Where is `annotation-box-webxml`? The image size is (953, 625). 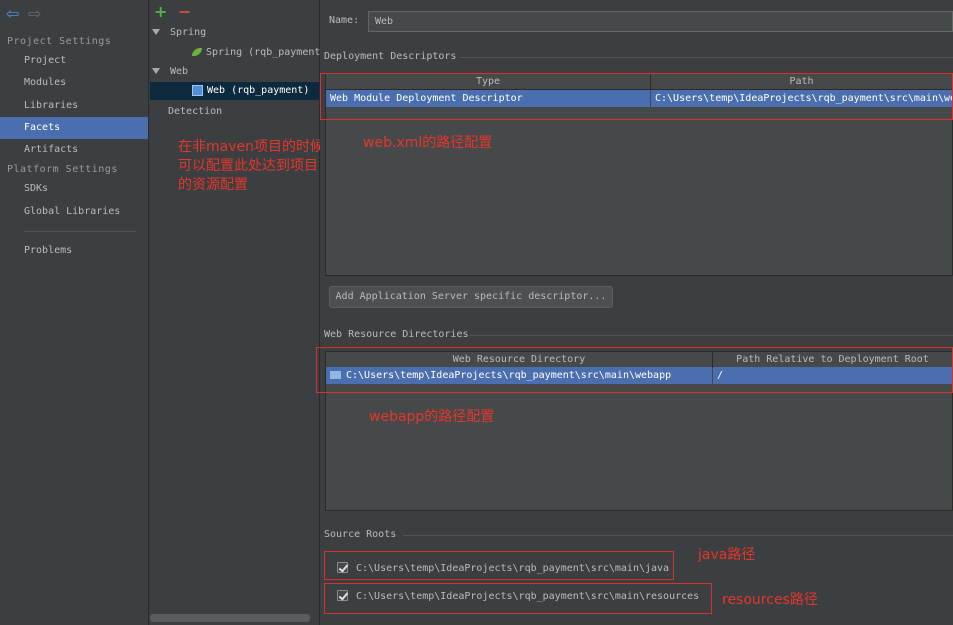
annotation-box-webxml is located at coordinates (636, 96).